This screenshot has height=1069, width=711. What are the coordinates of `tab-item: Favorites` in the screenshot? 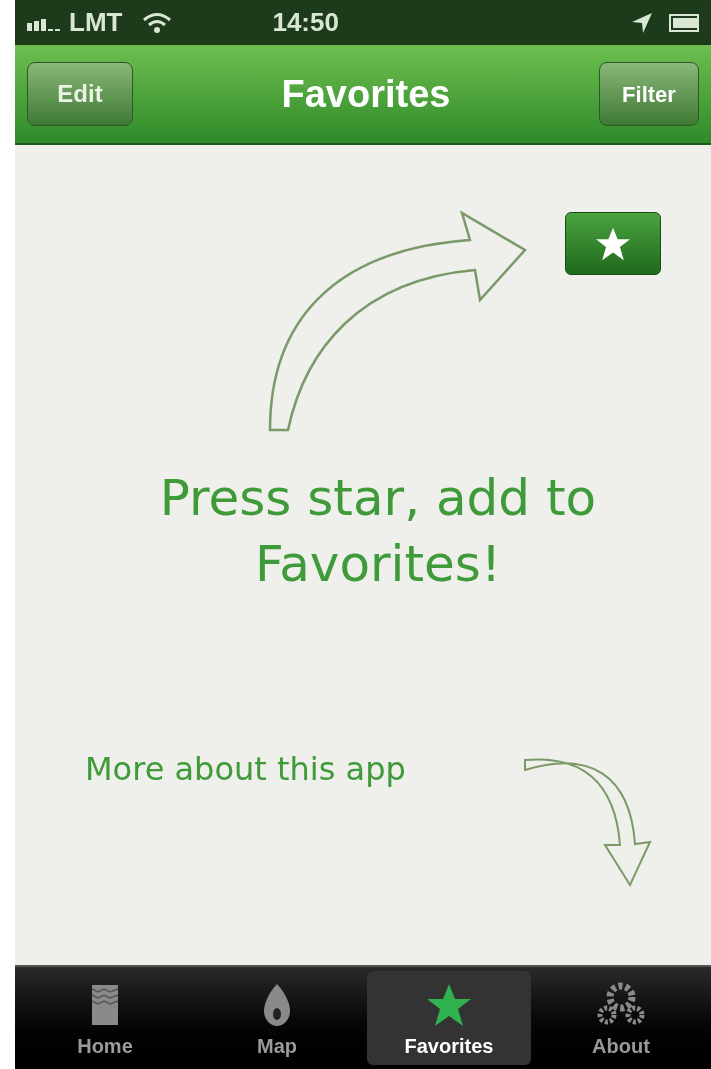 It's located at (449, 1018).